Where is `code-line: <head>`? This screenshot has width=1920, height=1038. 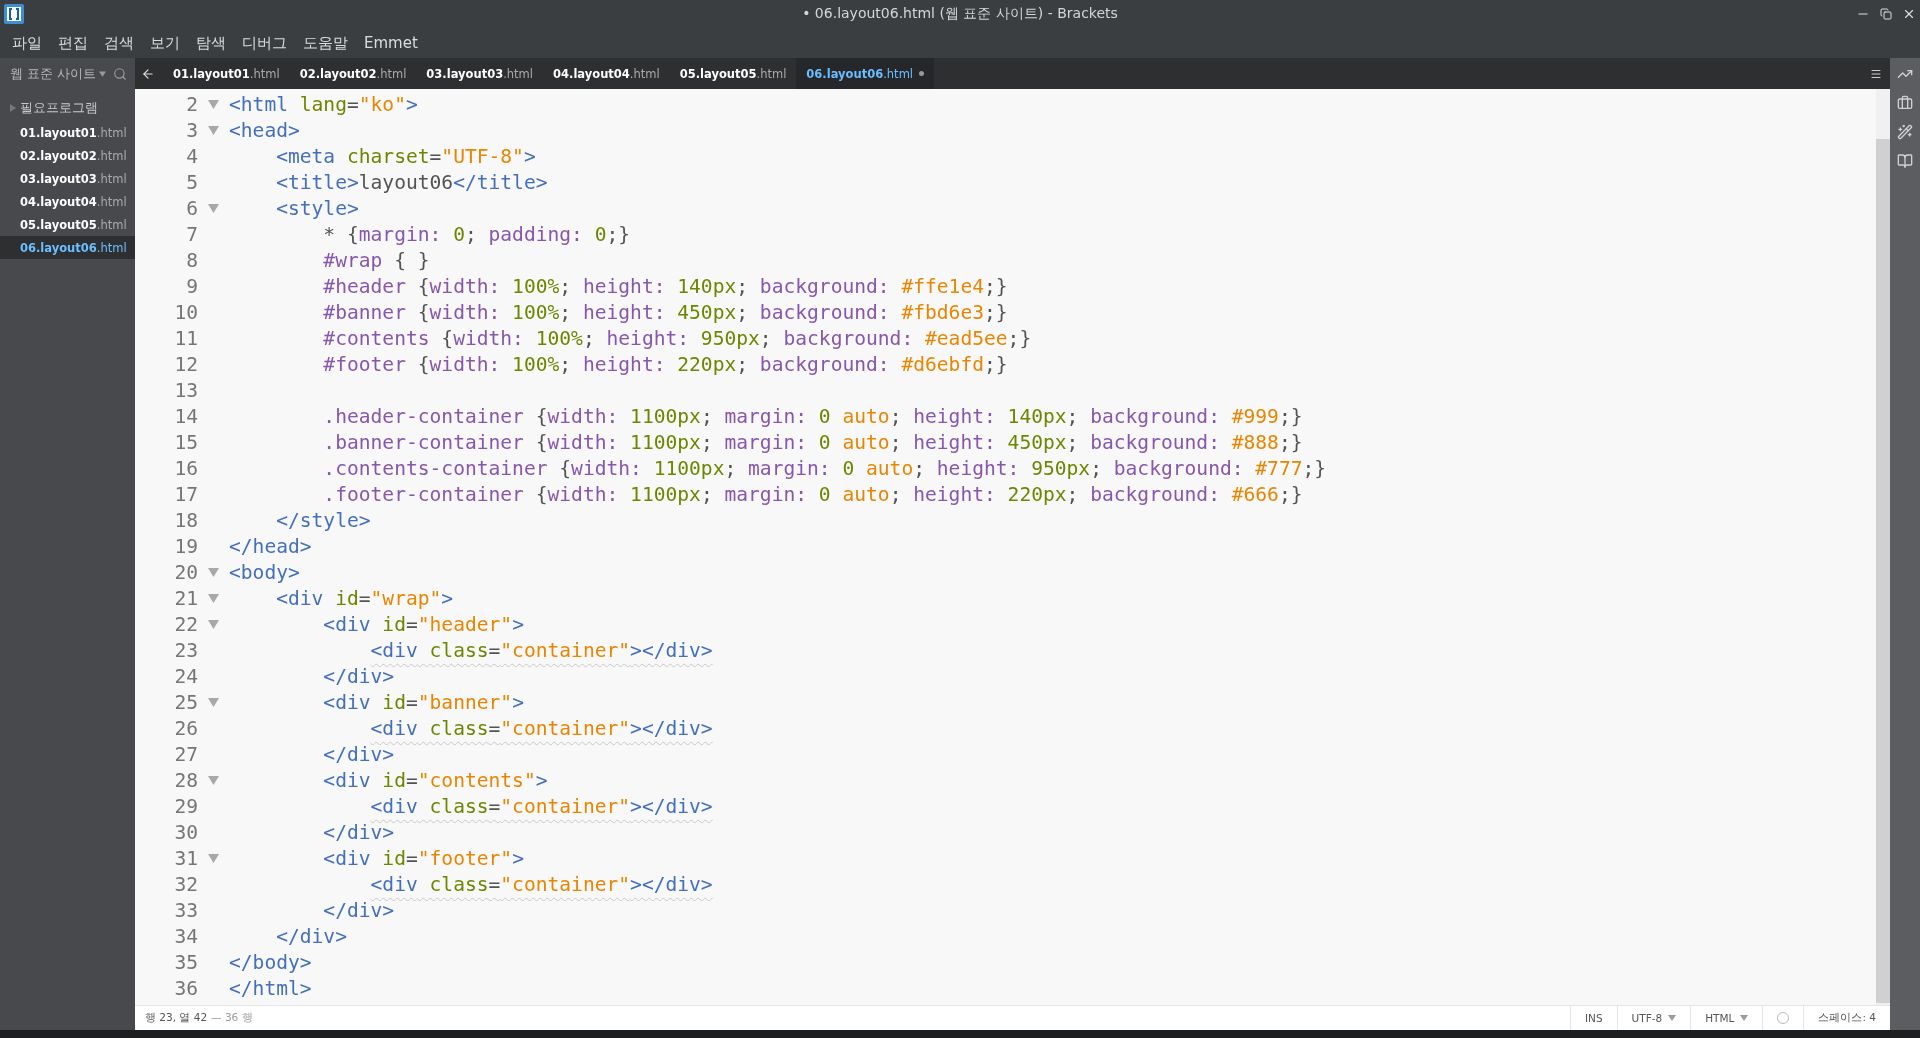
code-line: <head> is located at coordinates (264, 130).